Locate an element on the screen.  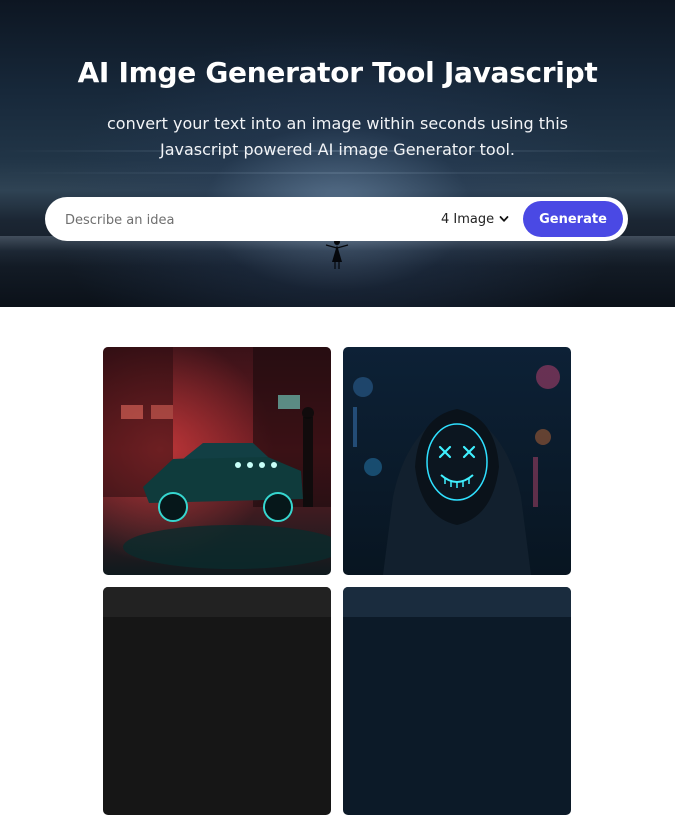
prompt-input is located at coordinates (235, 220).